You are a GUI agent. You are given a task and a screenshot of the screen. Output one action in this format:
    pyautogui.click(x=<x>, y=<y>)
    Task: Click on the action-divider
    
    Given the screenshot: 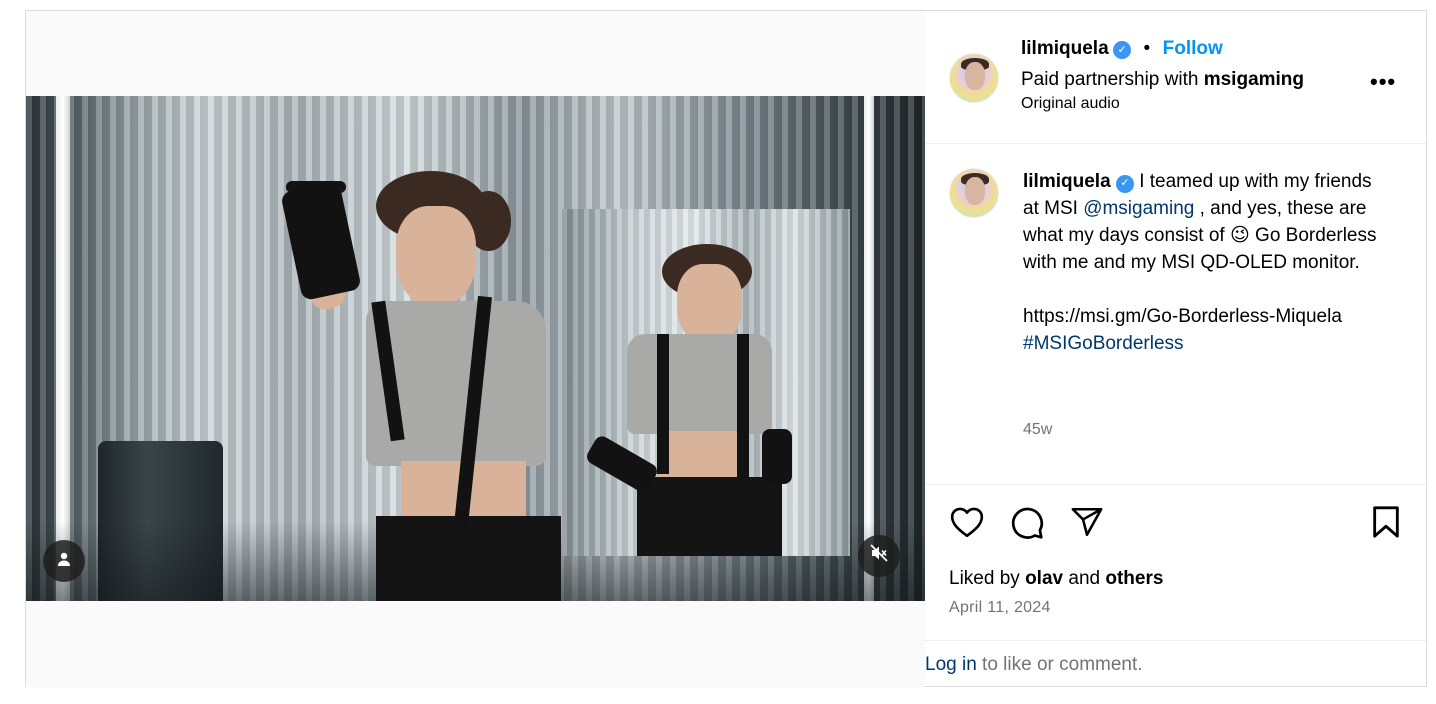 What is the action you would take?
    pyautogui.click(x=1175, y=484)
    